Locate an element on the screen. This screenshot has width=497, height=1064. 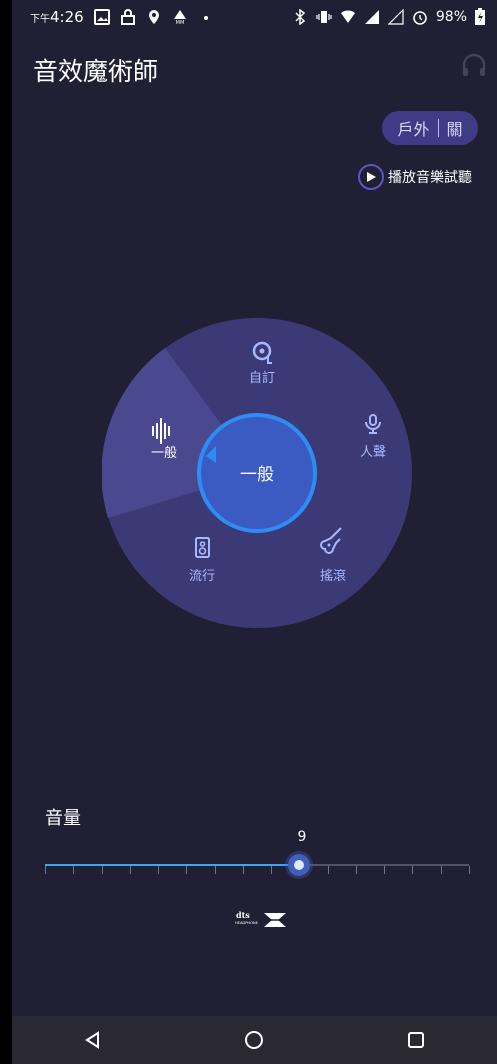
headphone-icon is located at coordinates (474, 65).